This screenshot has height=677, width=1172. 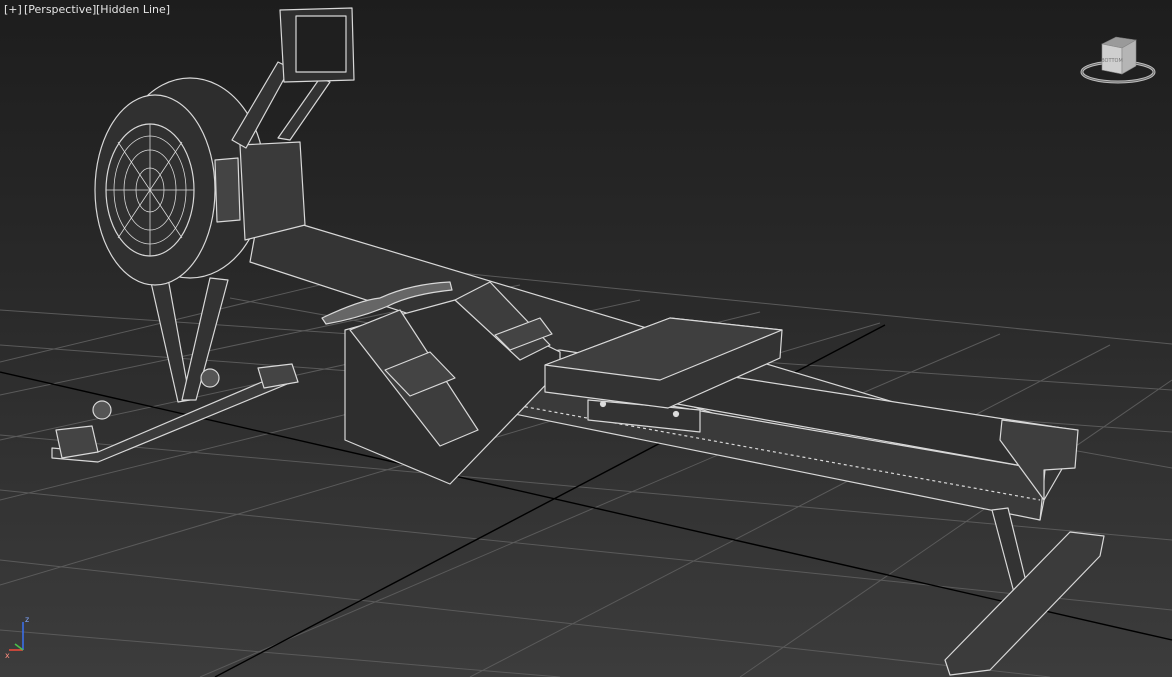 What do you see at coordinates (102, 410) in the screenshot?
I see `front-wheel-left` at bounding box center [102, 410].